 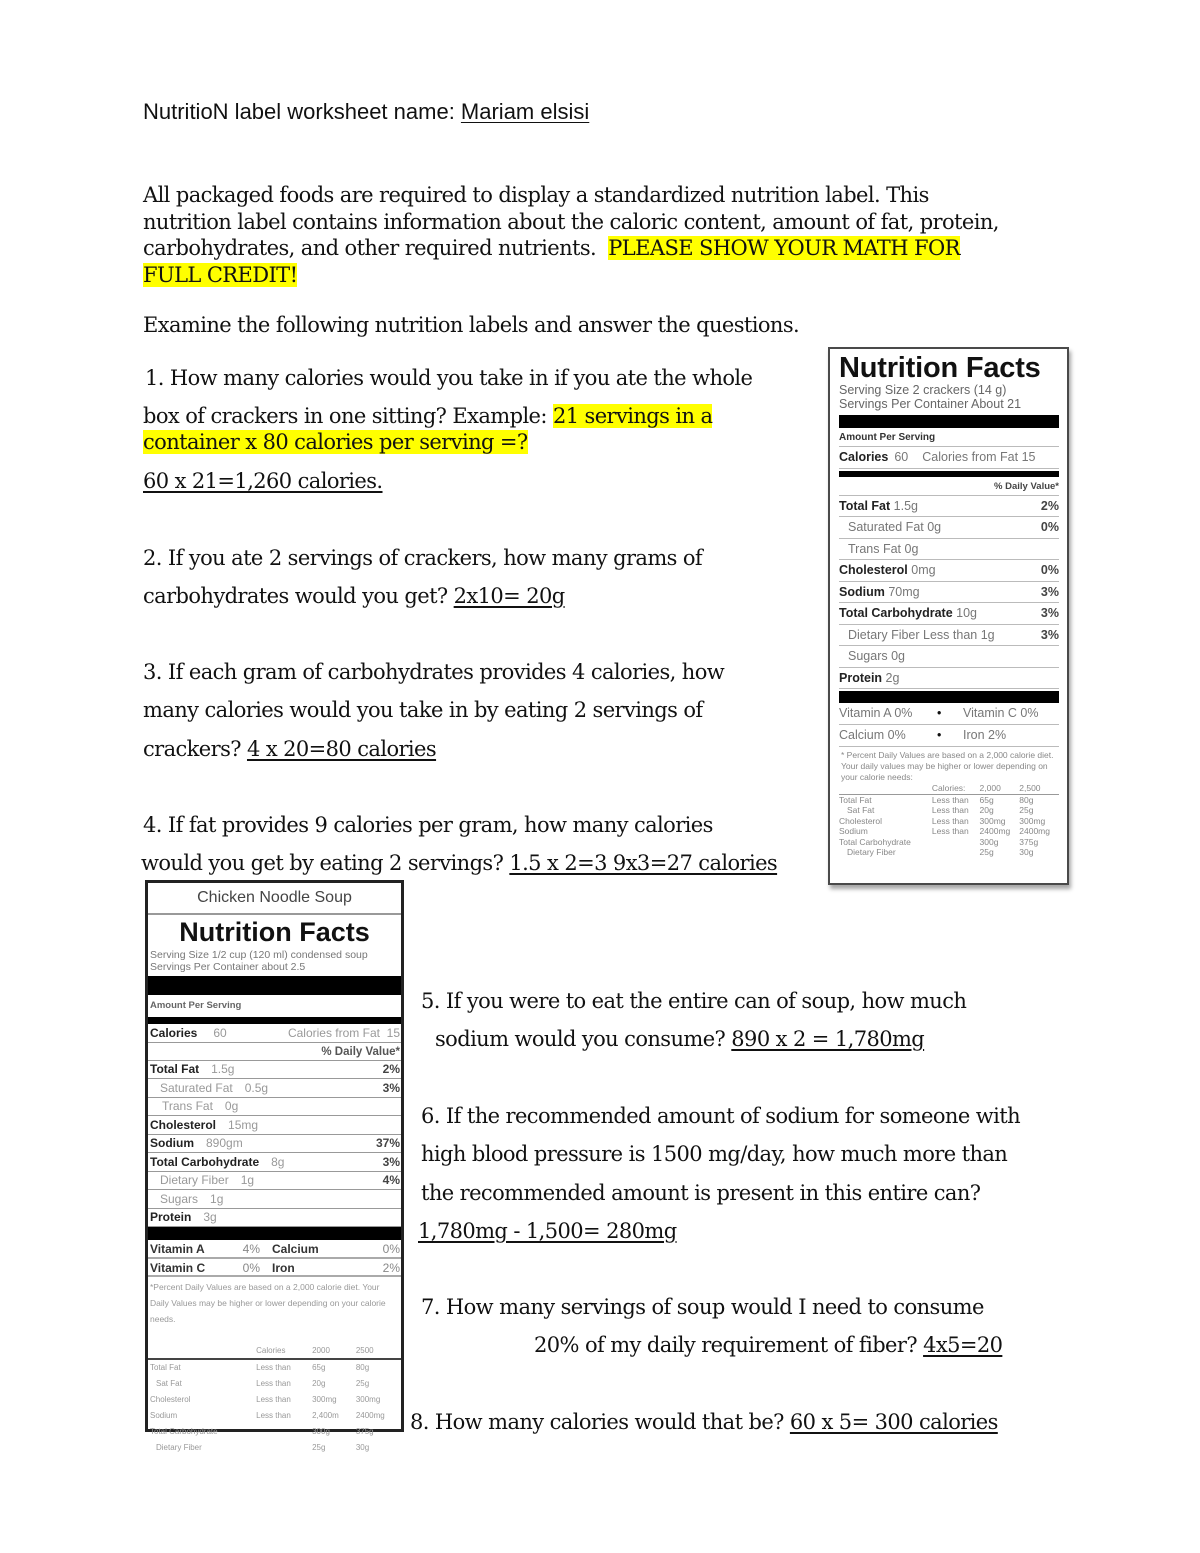 What do you see at coordinates (196, 1005) in the screenshot?
I see `amount-per-serving: Amount Per Serving` at bounding box center [196, 1005].